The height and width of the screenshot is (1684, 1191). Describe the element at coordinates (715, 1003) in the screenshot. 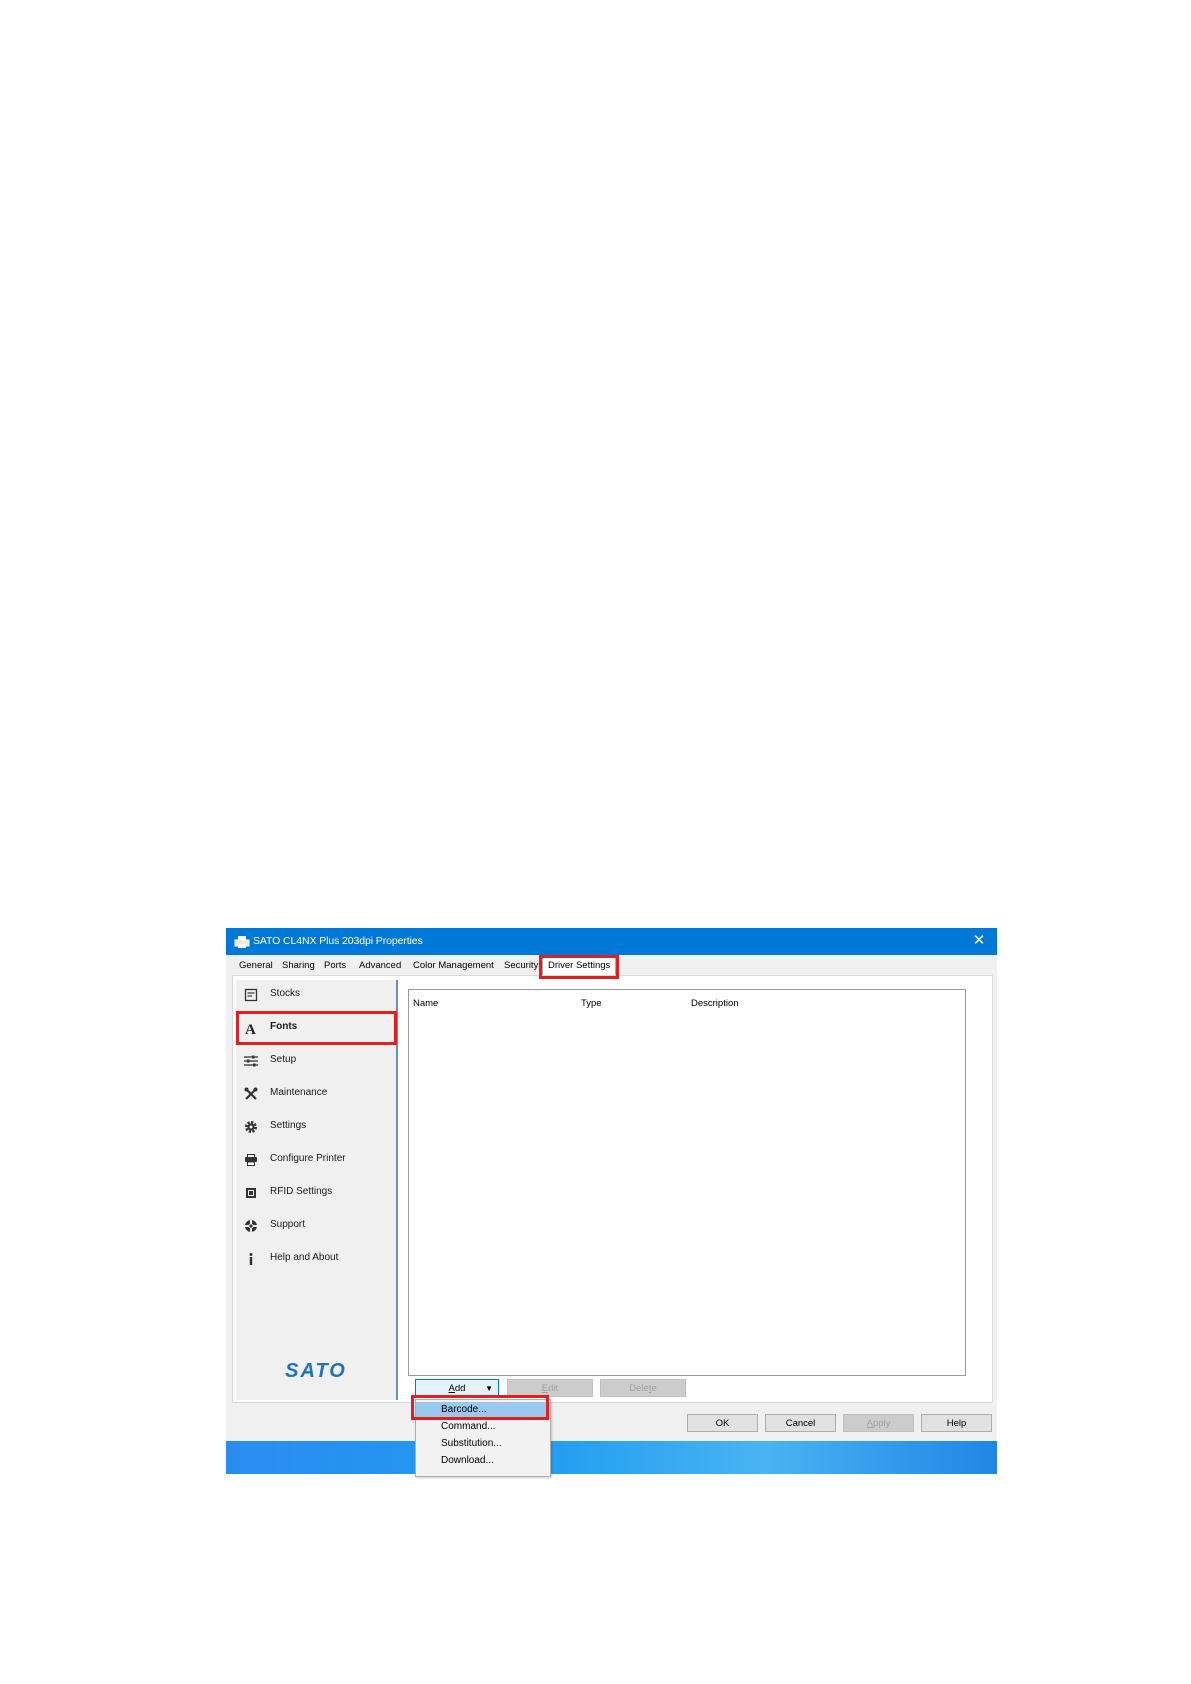

I see `column-header-description: Description` at that location.